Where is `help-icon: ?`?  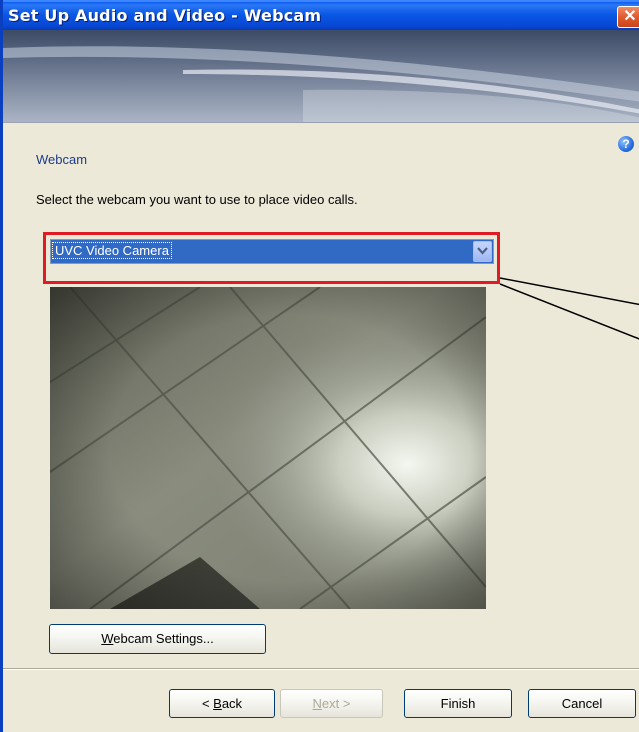 help-icon: ? is located at coordinates (626, 144).